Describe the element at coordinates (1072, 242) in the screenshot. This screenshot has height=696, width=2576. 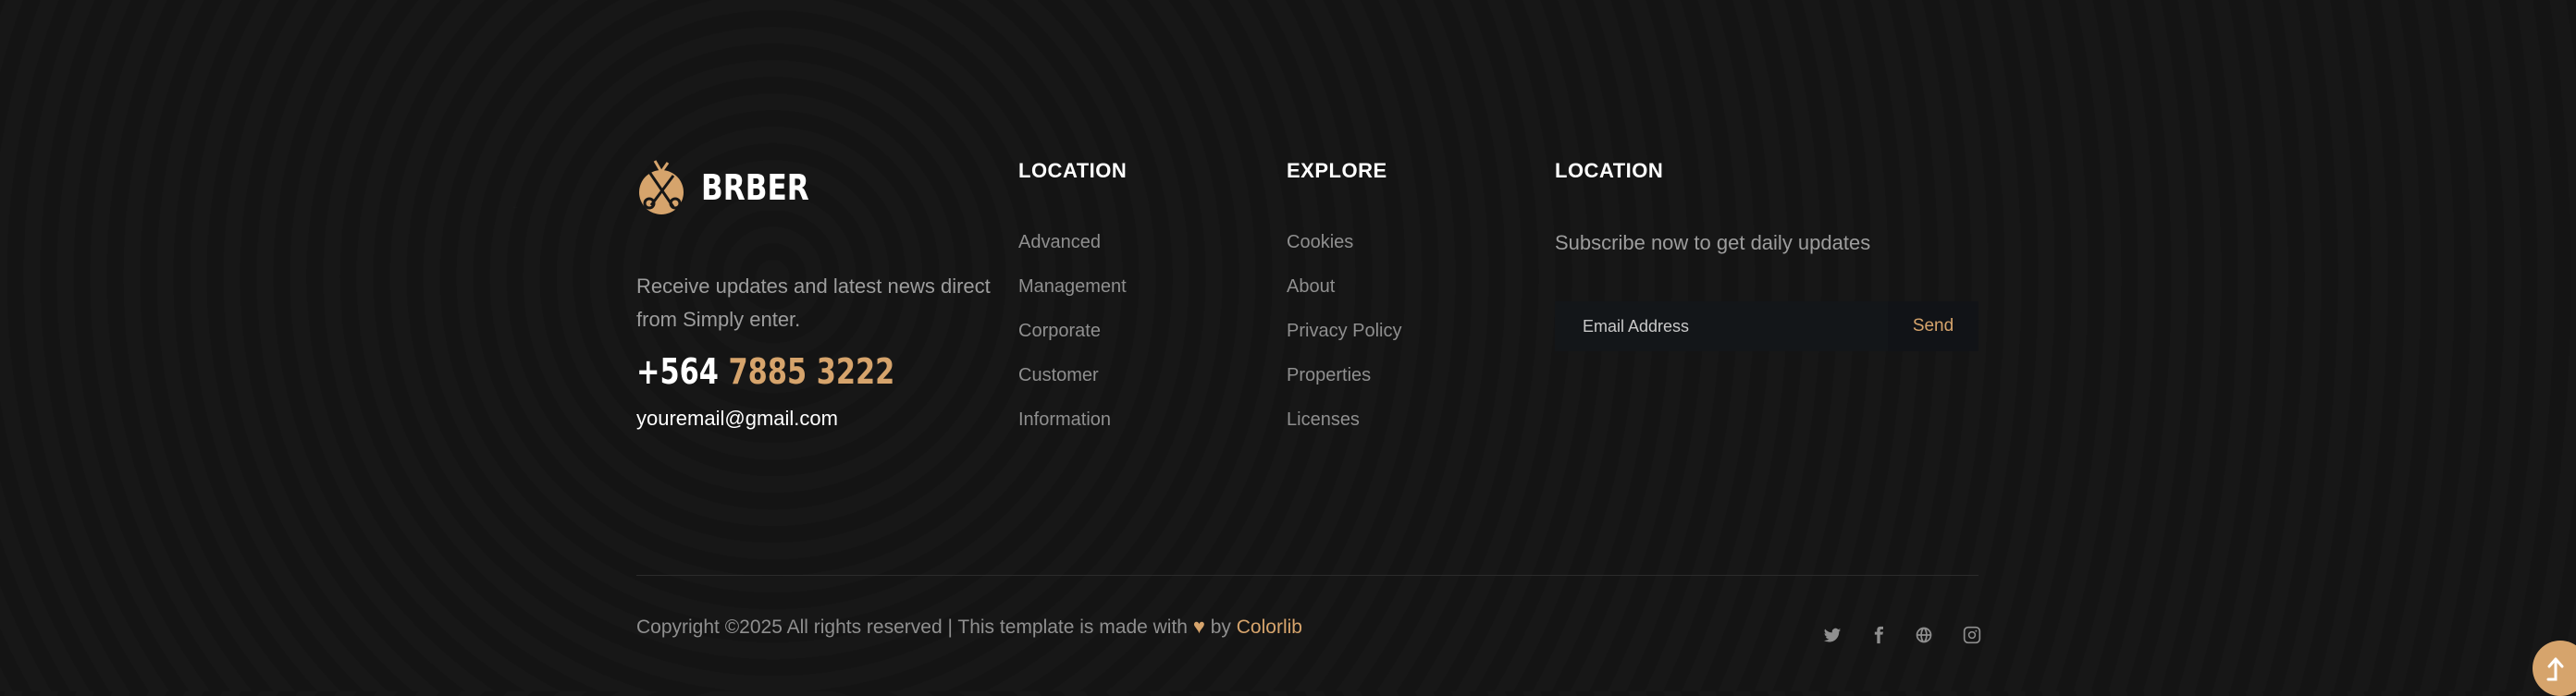
I see `link-advanced: Advanced` at that location.